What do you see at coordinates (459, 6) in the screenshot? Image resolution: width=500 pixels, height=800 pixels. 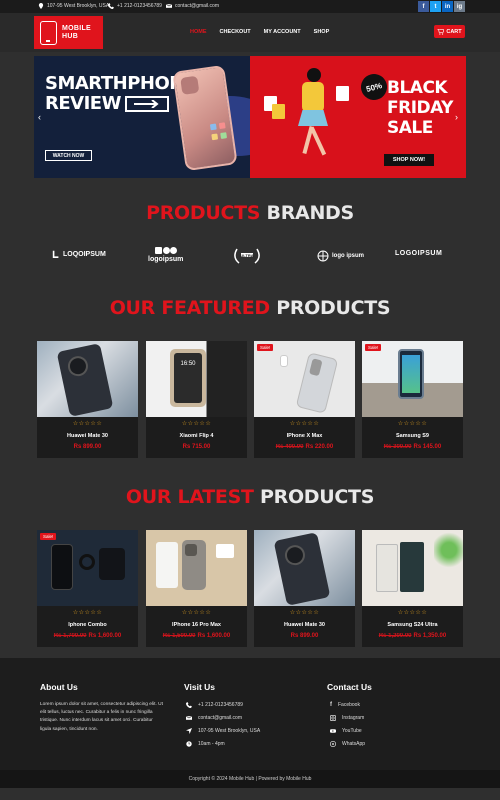 I see `instagram-icon: ig` at bounding box center [459, 6].